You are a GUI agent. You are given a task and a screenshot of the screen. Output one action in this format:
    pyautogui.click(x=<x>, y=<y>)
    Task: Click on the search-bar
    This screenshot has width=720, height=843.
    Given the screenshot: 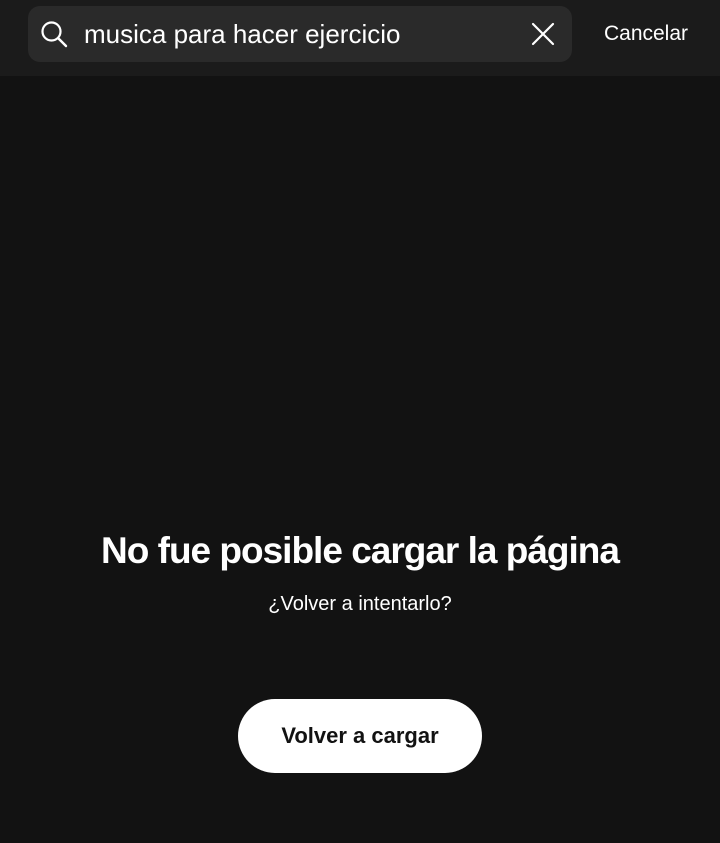 What is the action you would take?
    pyautogui.click(x=300, y=34)
    